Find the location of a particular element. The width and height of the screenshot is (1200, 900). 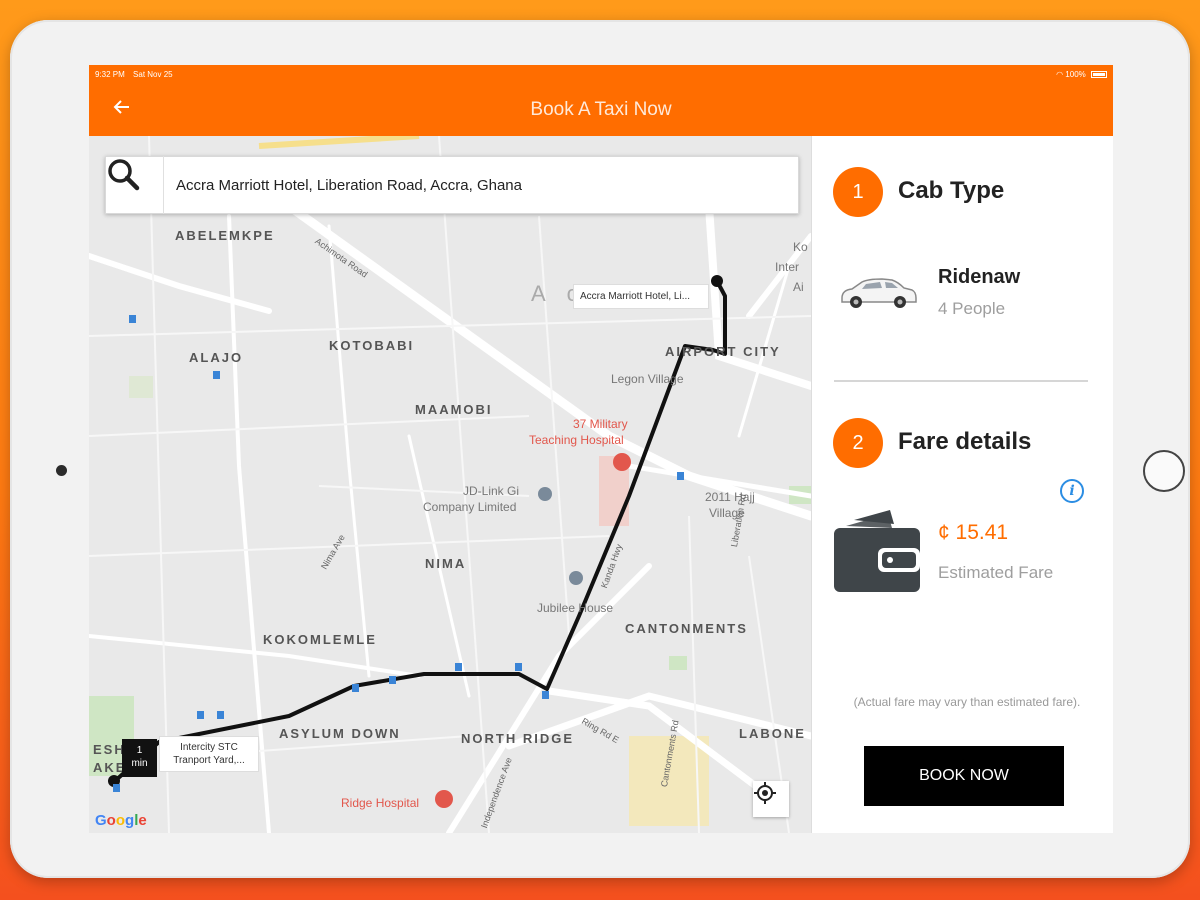

map-label-kotoka-2: Inter is located at coordinates (787, 267).